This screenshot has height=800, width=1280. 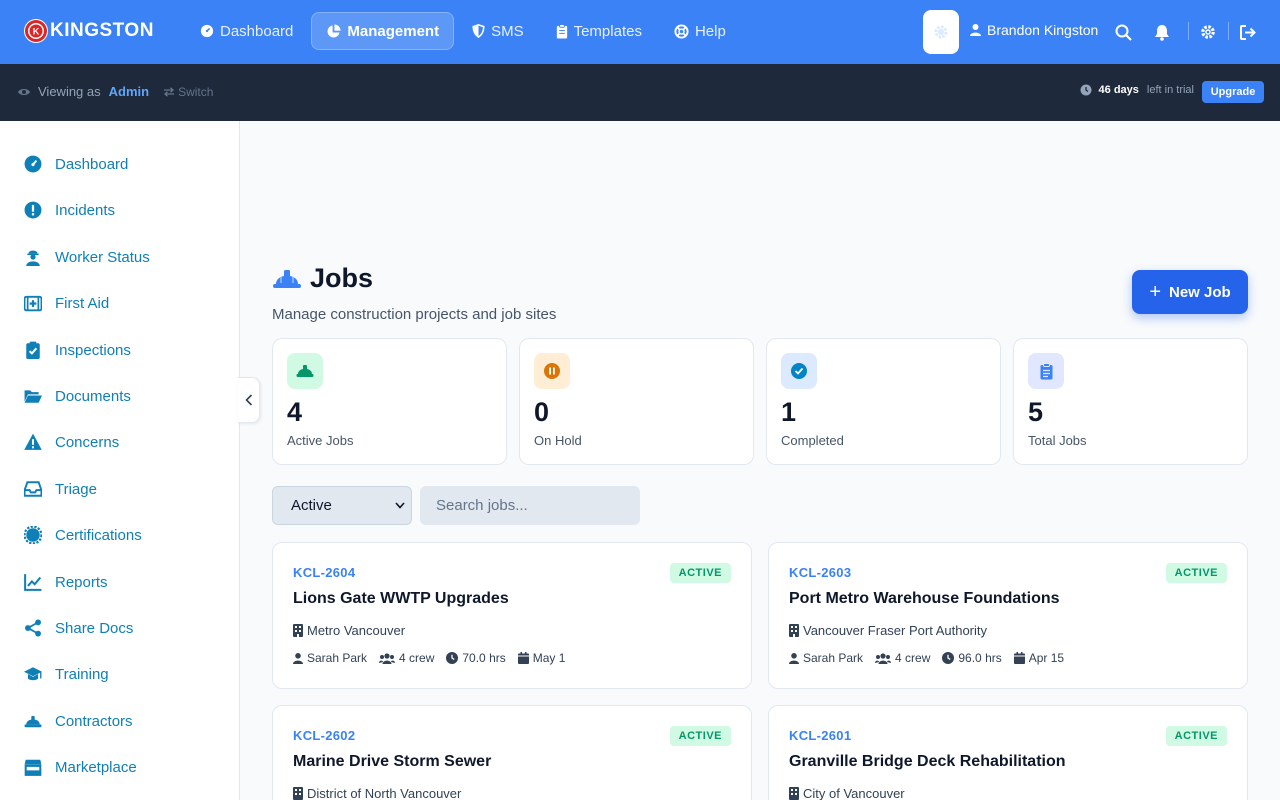 What do you see at coordinates (1170, 90) in the screenshot?
I see `trial-suffix: left in trial` at bounding box center [1170, 90].